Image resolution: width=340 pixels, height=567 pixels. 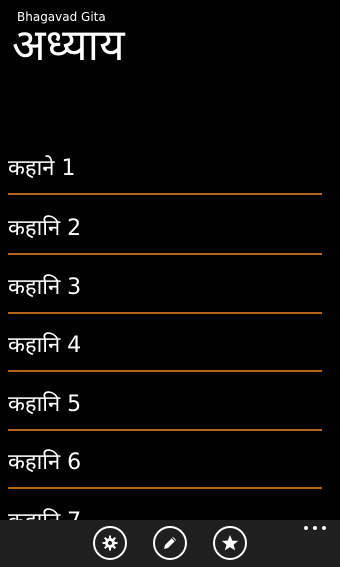 I want to click on settings-button, so click(x=110, y=543).